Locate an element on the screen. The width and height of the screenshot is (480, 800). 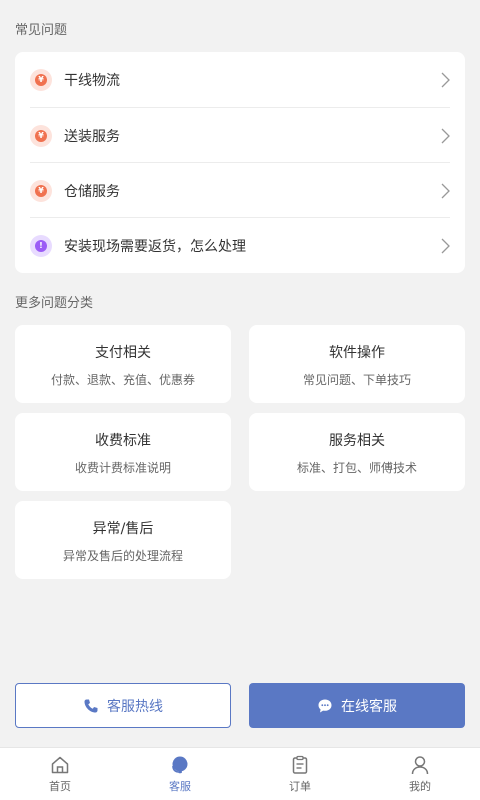
alert-icon: ! is located at coordinates (41, 245).